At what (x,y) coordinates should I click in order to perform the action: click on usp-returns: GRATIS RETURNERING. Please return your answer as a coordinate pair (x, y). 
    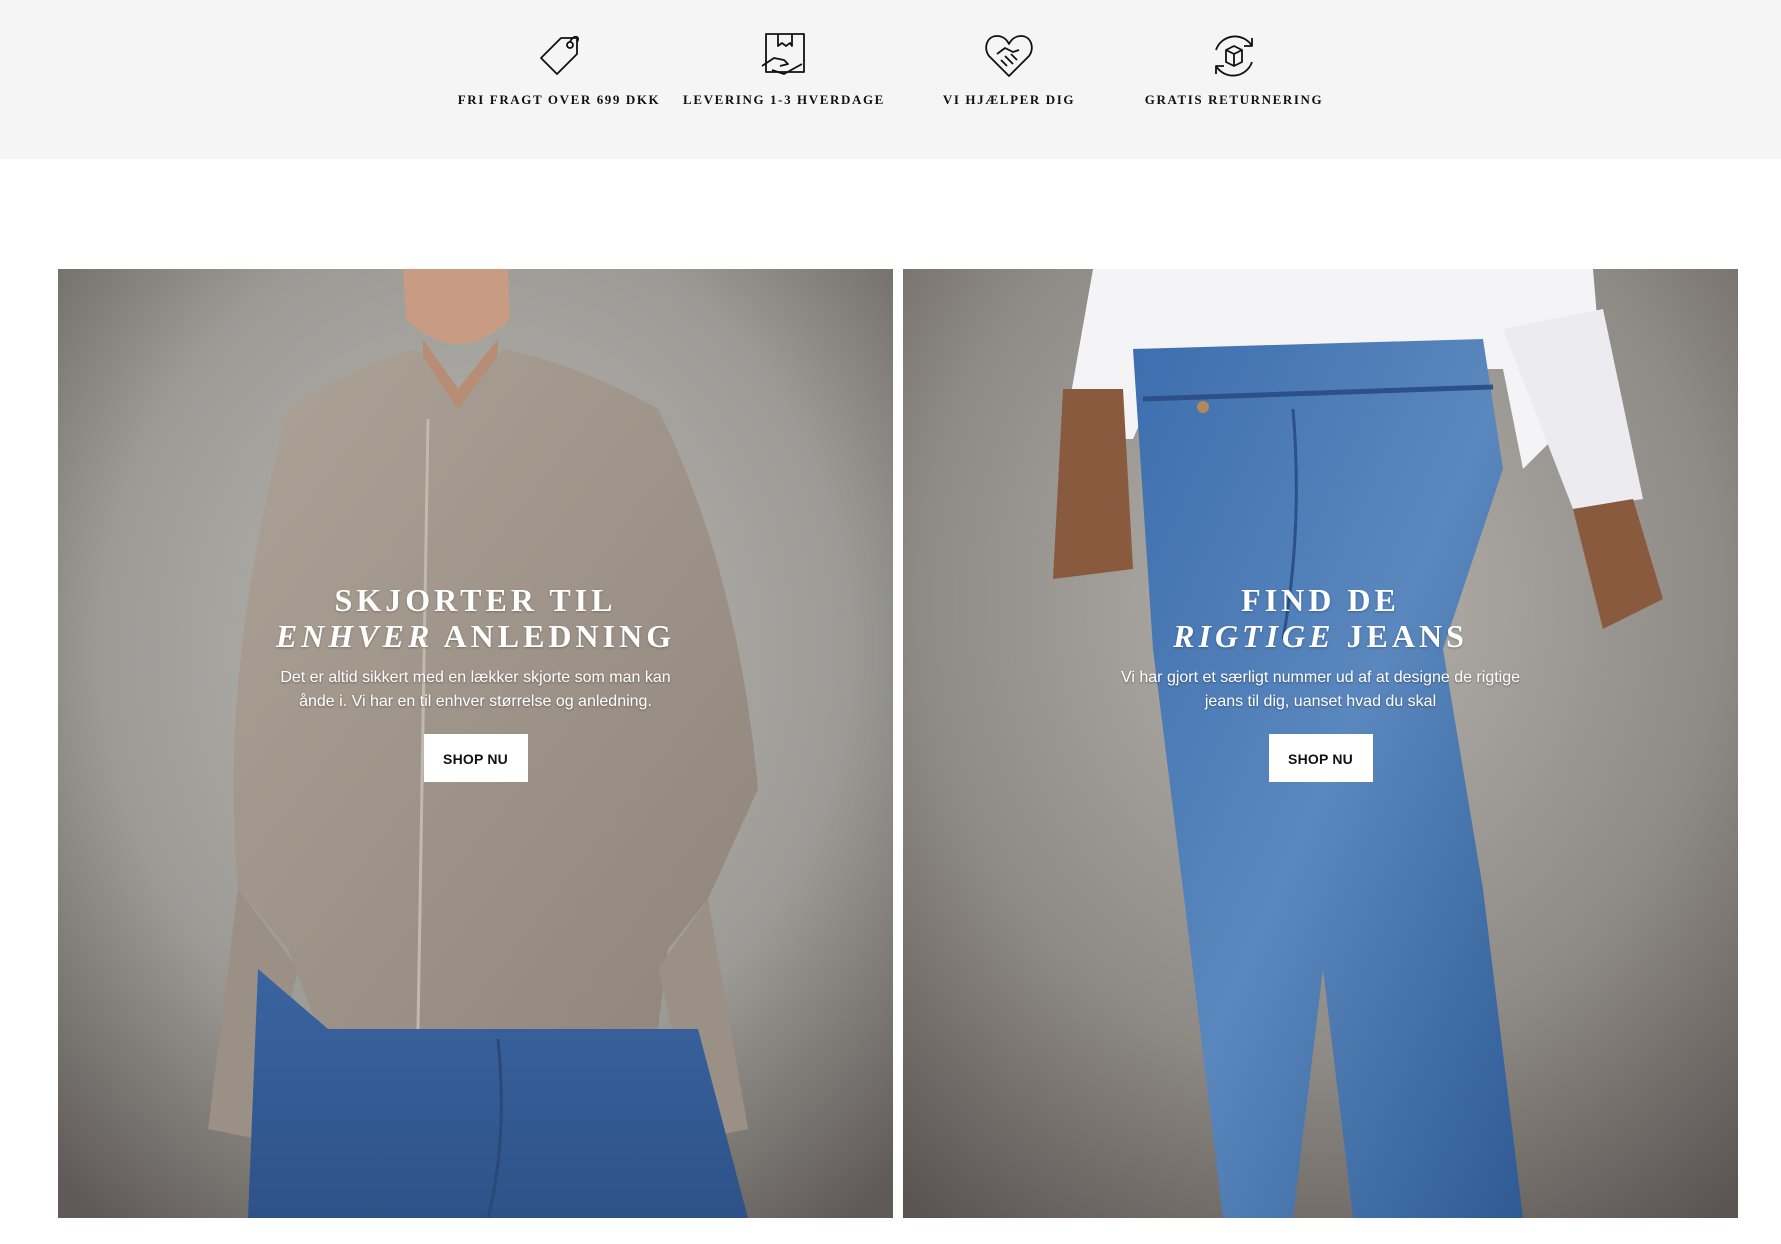
    Looking at the image, I should click on (1234, 69).